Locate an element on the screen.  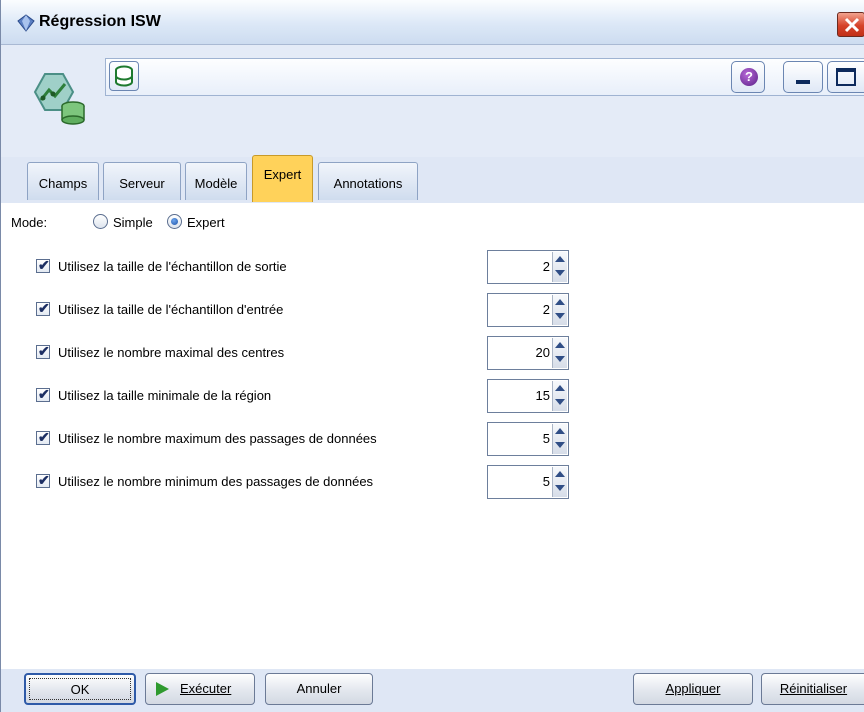
maximize-button is located at coordinates (845, 77).